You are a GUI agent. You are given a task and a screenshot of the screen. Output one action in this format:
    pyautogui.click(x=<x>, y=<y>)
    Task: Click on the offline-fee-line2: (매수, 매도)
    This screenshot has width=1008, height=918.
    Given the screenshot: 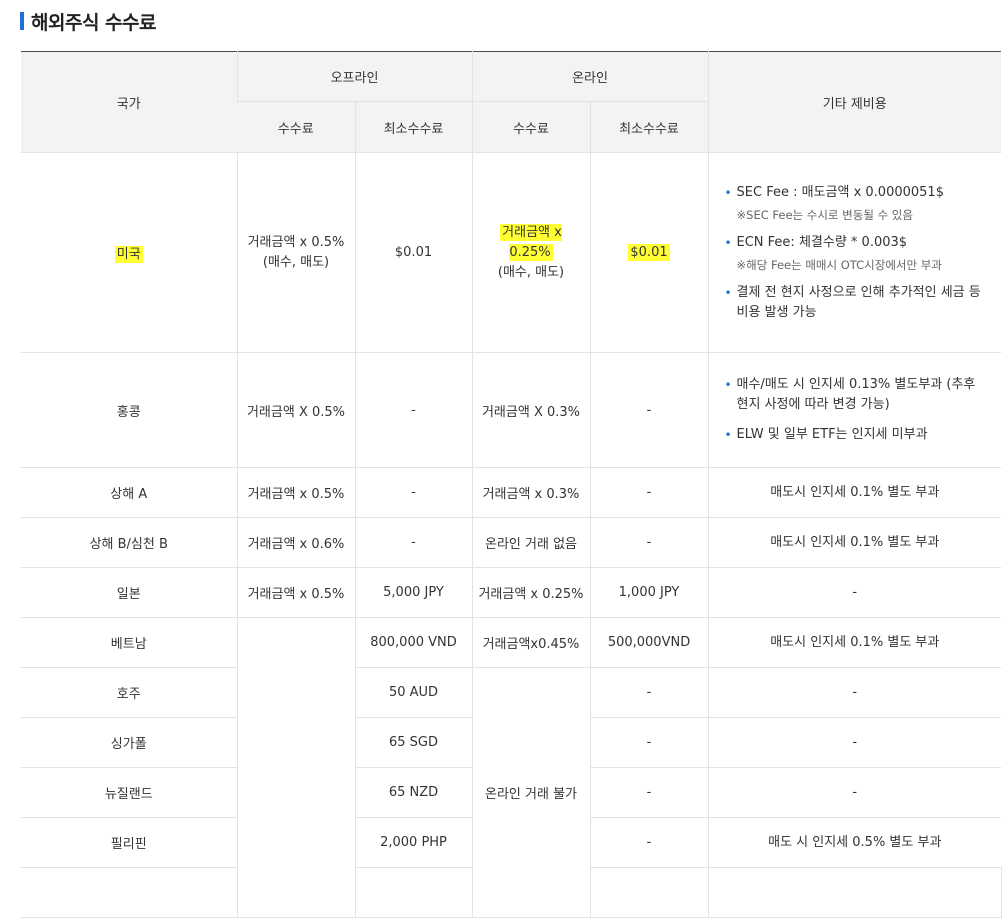 What is the action you would take?
    pyautogui.click(x=296, y=262)
    